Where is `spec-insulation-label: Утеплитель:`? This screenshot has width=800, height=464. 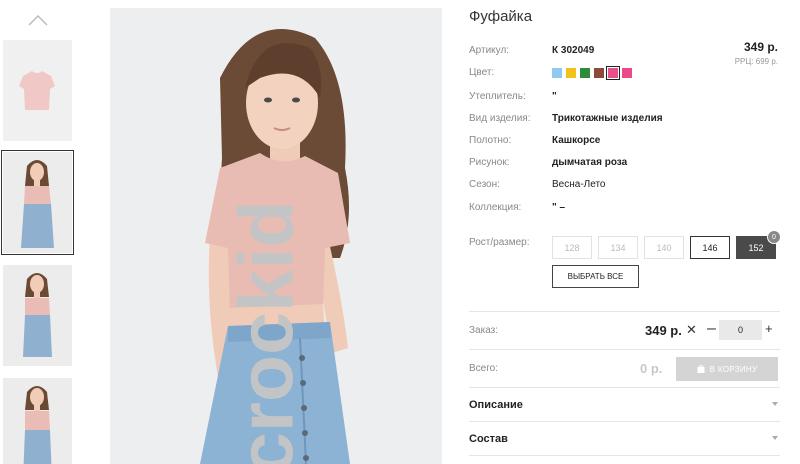
spec-insulation-label: Утеплитель: is located at coordinates (497, 96).